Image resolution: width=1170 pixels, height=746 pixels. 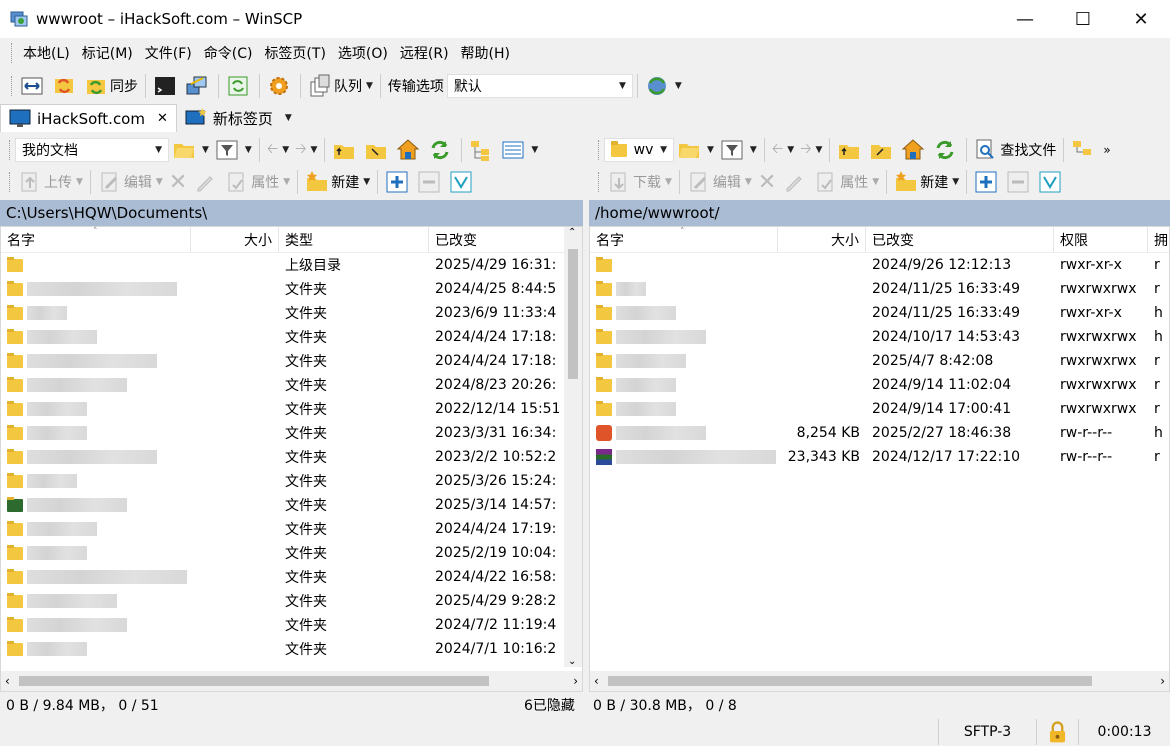 I want to click on table-row: 文件夹 2025/4/29 9:28:2, so click(x=291, y=601).